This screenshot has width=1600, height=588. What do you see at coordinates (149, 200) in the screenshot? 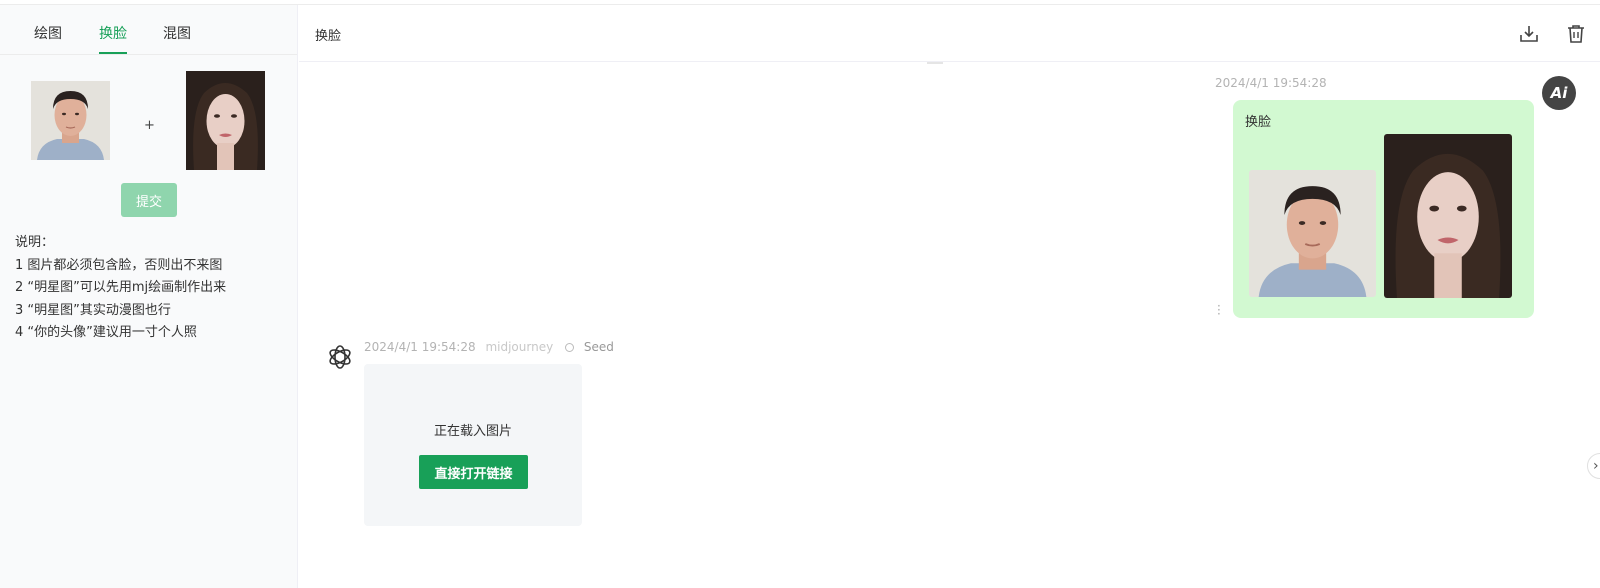
I see `submit-button: 提交` at bounding box center [149, 200].